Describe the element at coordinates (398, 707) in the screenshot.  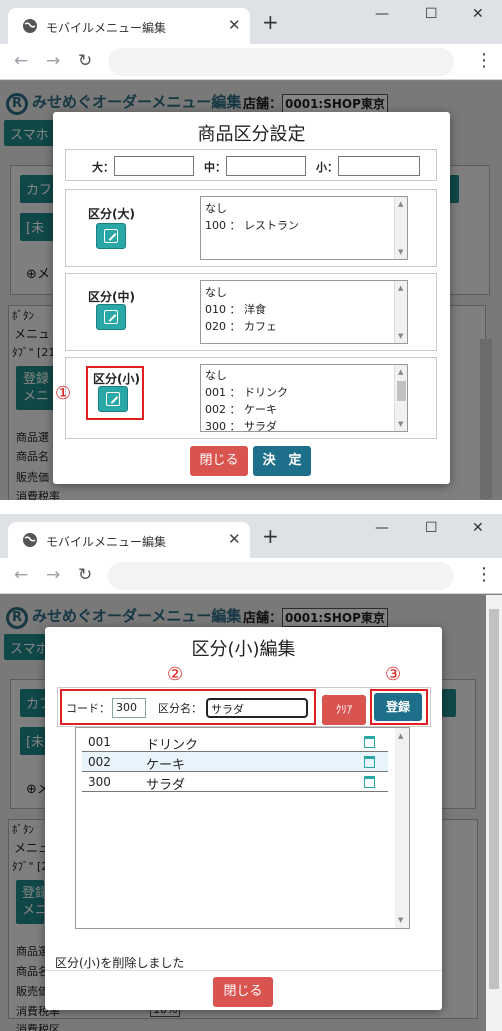
I see `register-button: 登録` at that location.